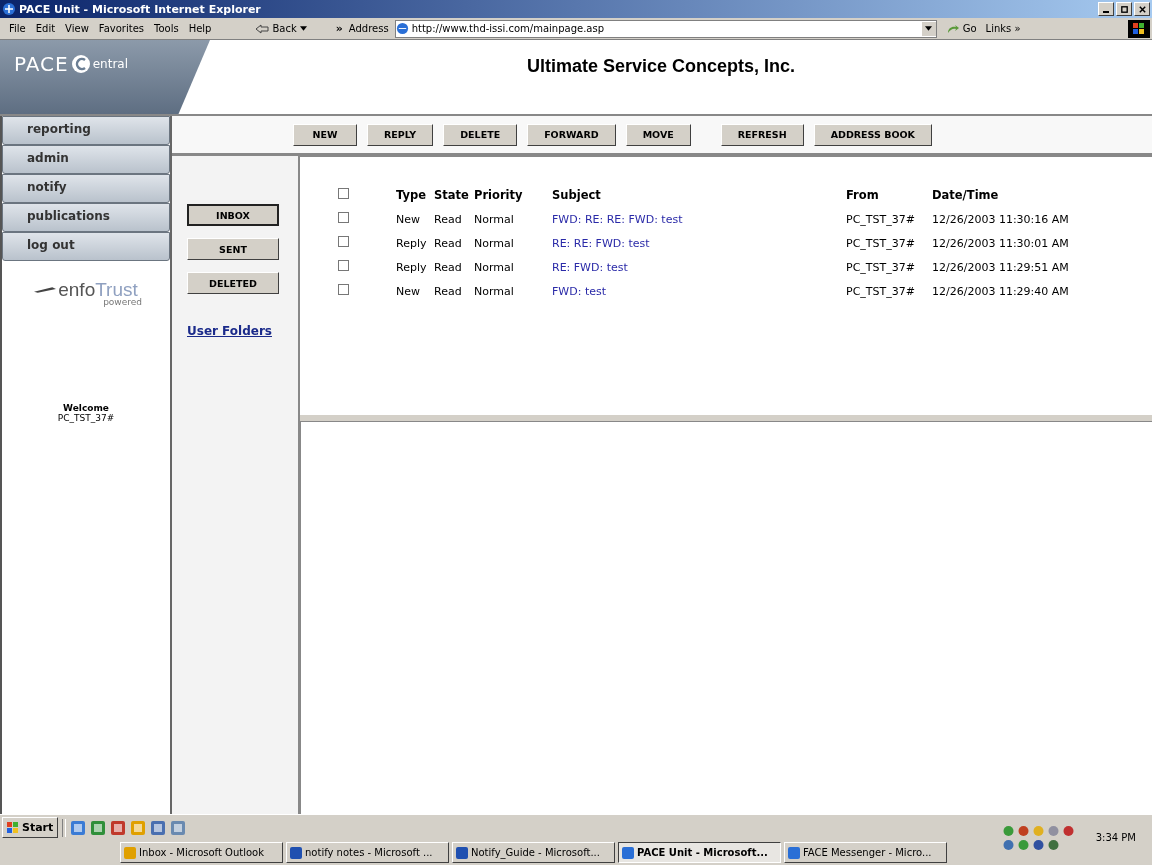 The image size is (1152, 865). What do you see at coordinates (86, 246) in the screenshot?
I see `nav-item: log out` at bounding box center [86, 246].